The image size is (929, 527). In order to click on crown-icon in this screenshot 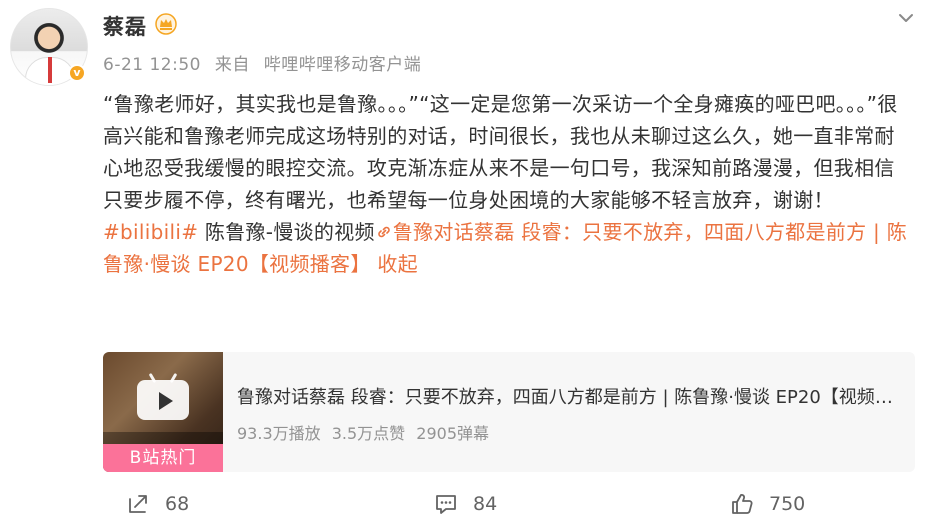, I will do `click(166, 24)`.